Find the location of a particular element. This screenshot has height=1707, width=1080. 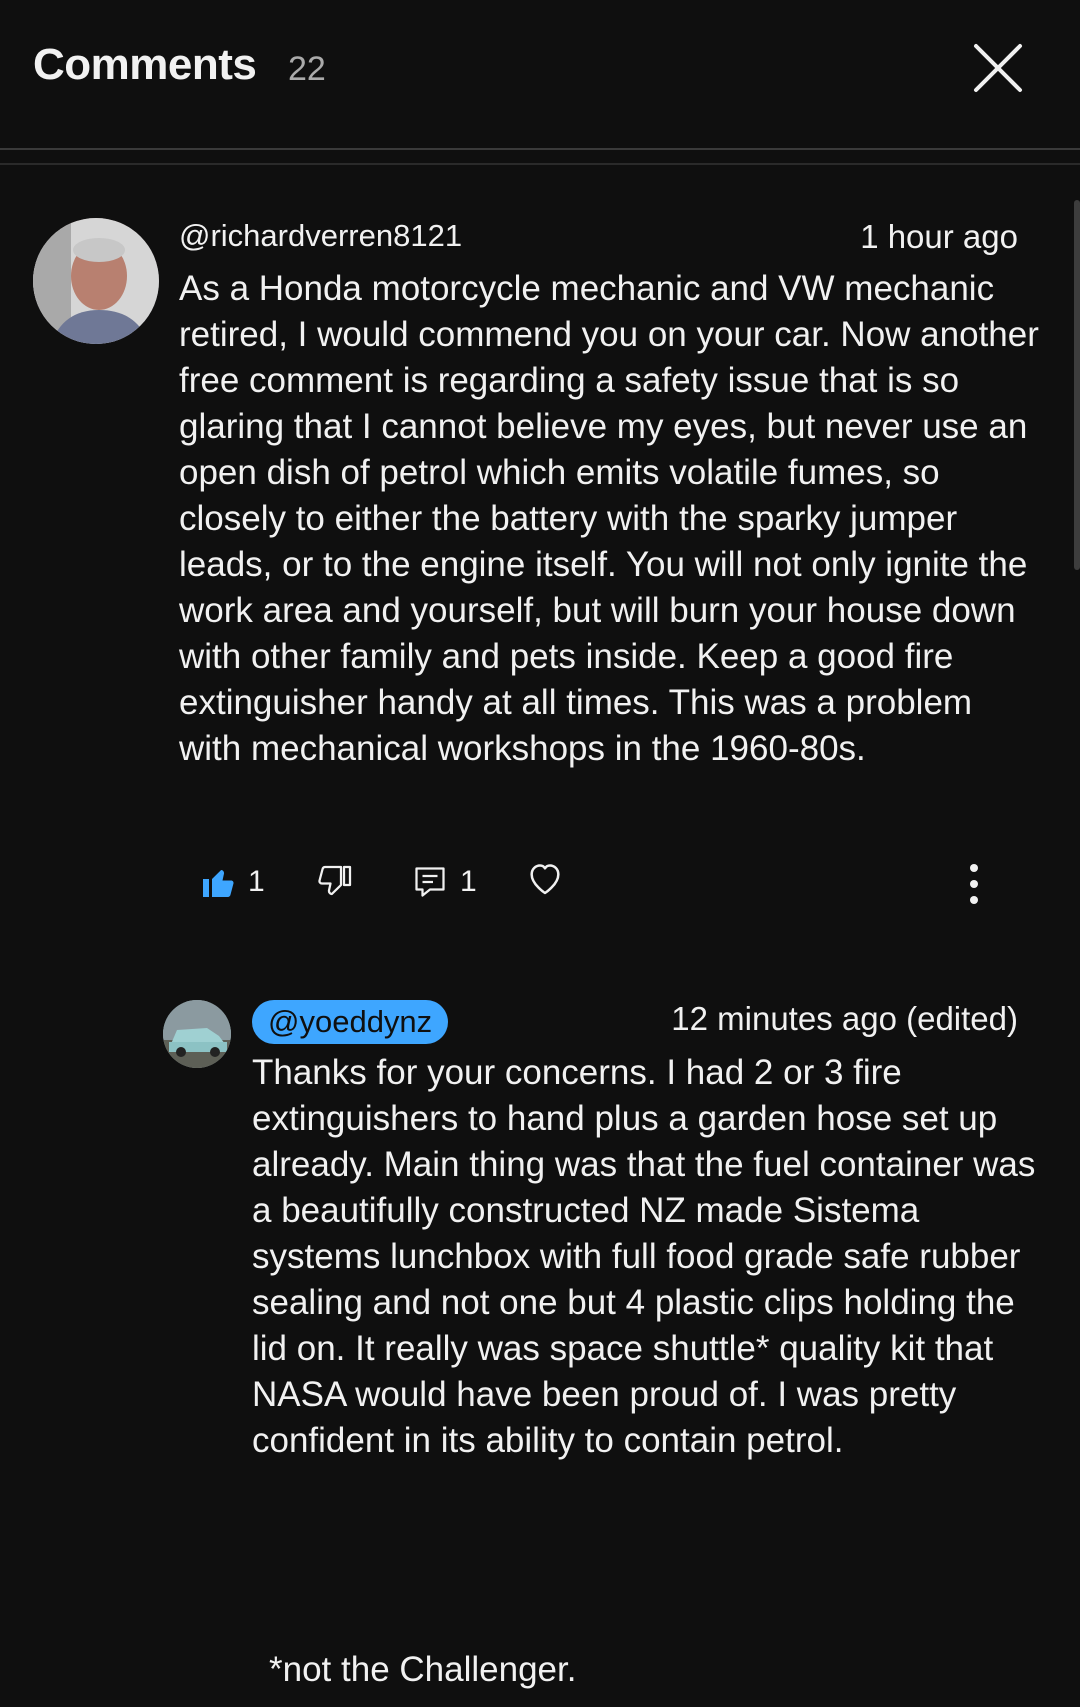

reply-timestamp: 12 minutes ago (edited) is located at coordinates (844, 1018).